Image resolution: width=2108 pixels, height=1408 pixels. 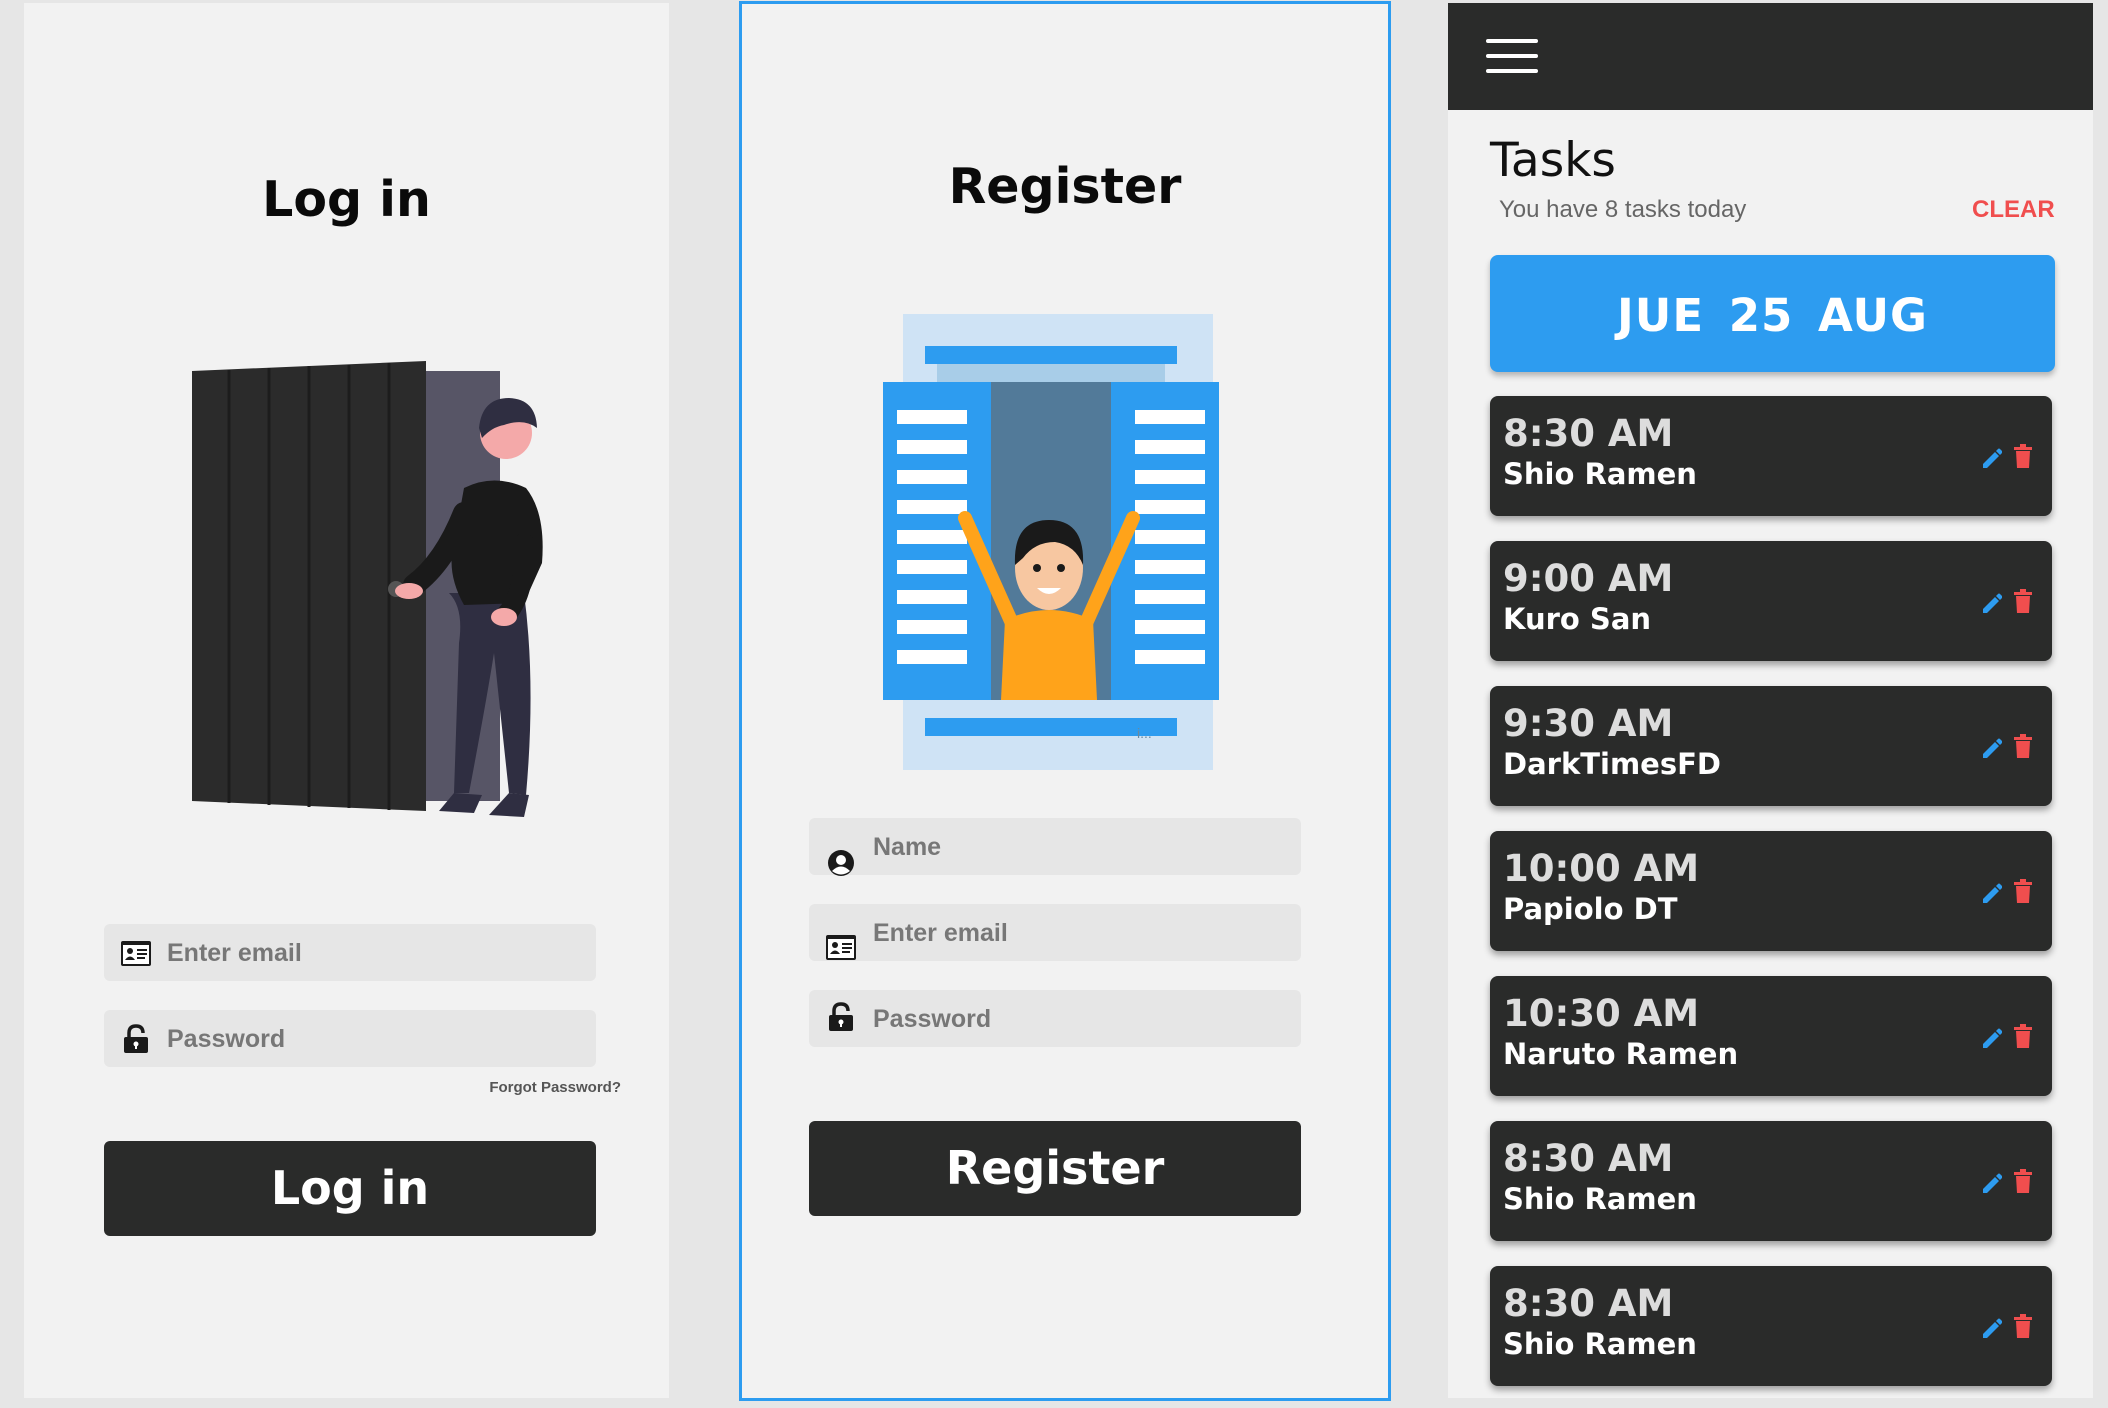 What do you see at coordinates (1055, 847) in the screenshot?
I see `name-field: Name` at bounding box center [1055, 847].